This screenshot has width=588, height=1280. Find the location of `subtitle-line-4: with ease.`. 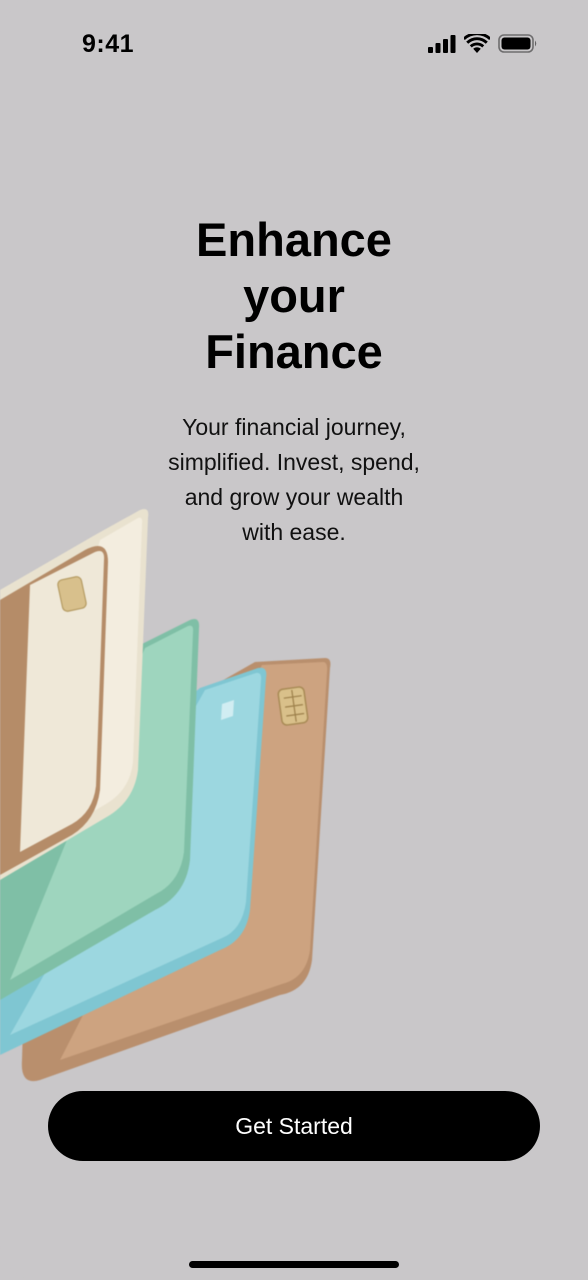

subtitle-line-4: with ease. is located at coordinates (294, 532).